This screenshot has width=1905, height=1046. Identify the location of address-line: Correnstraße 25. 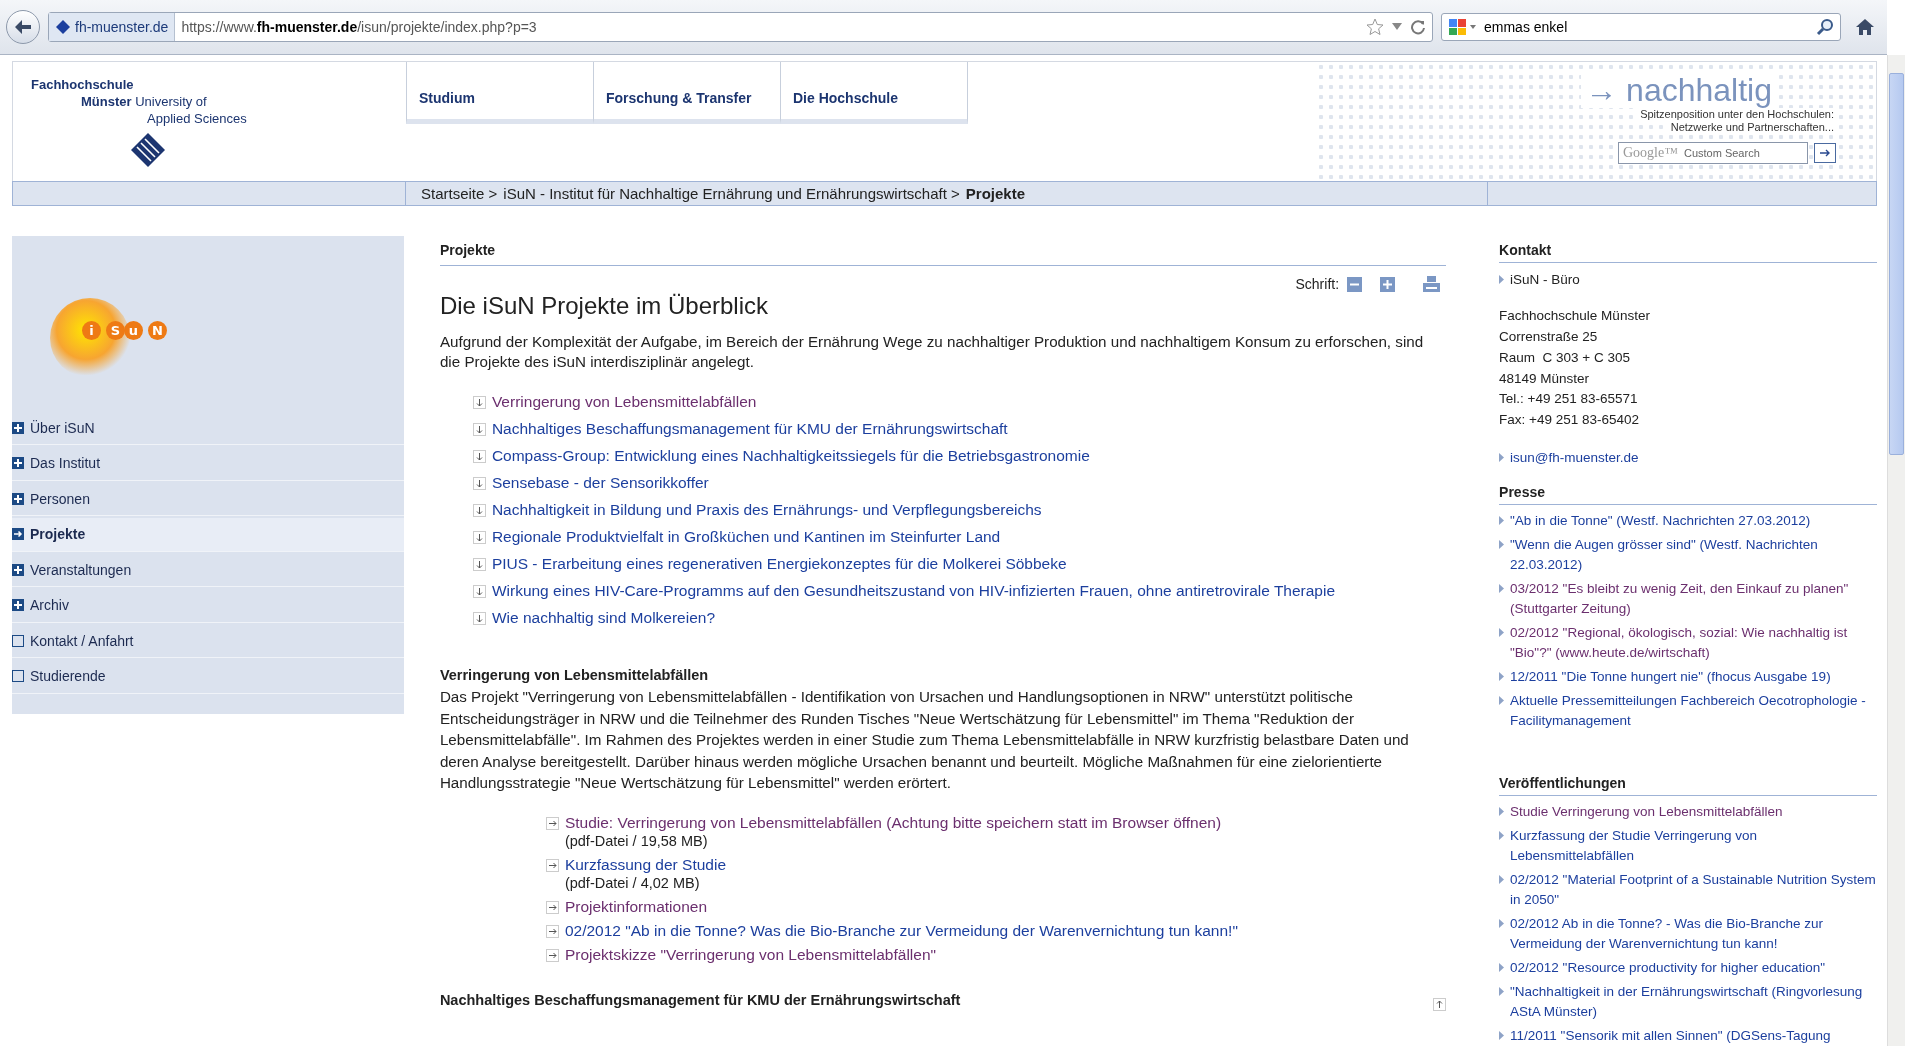
(1549, 337).